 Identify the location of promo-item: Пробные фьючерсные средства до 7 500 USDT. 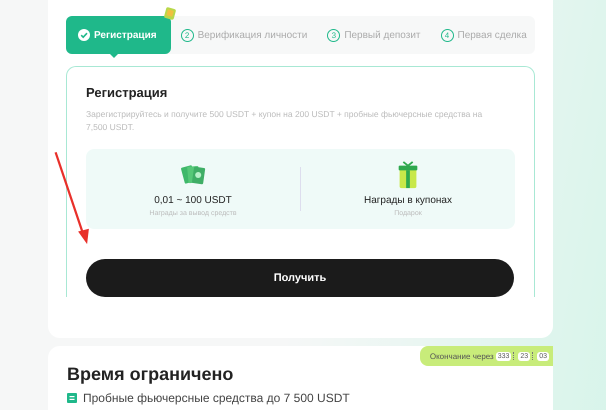
(216, 398).